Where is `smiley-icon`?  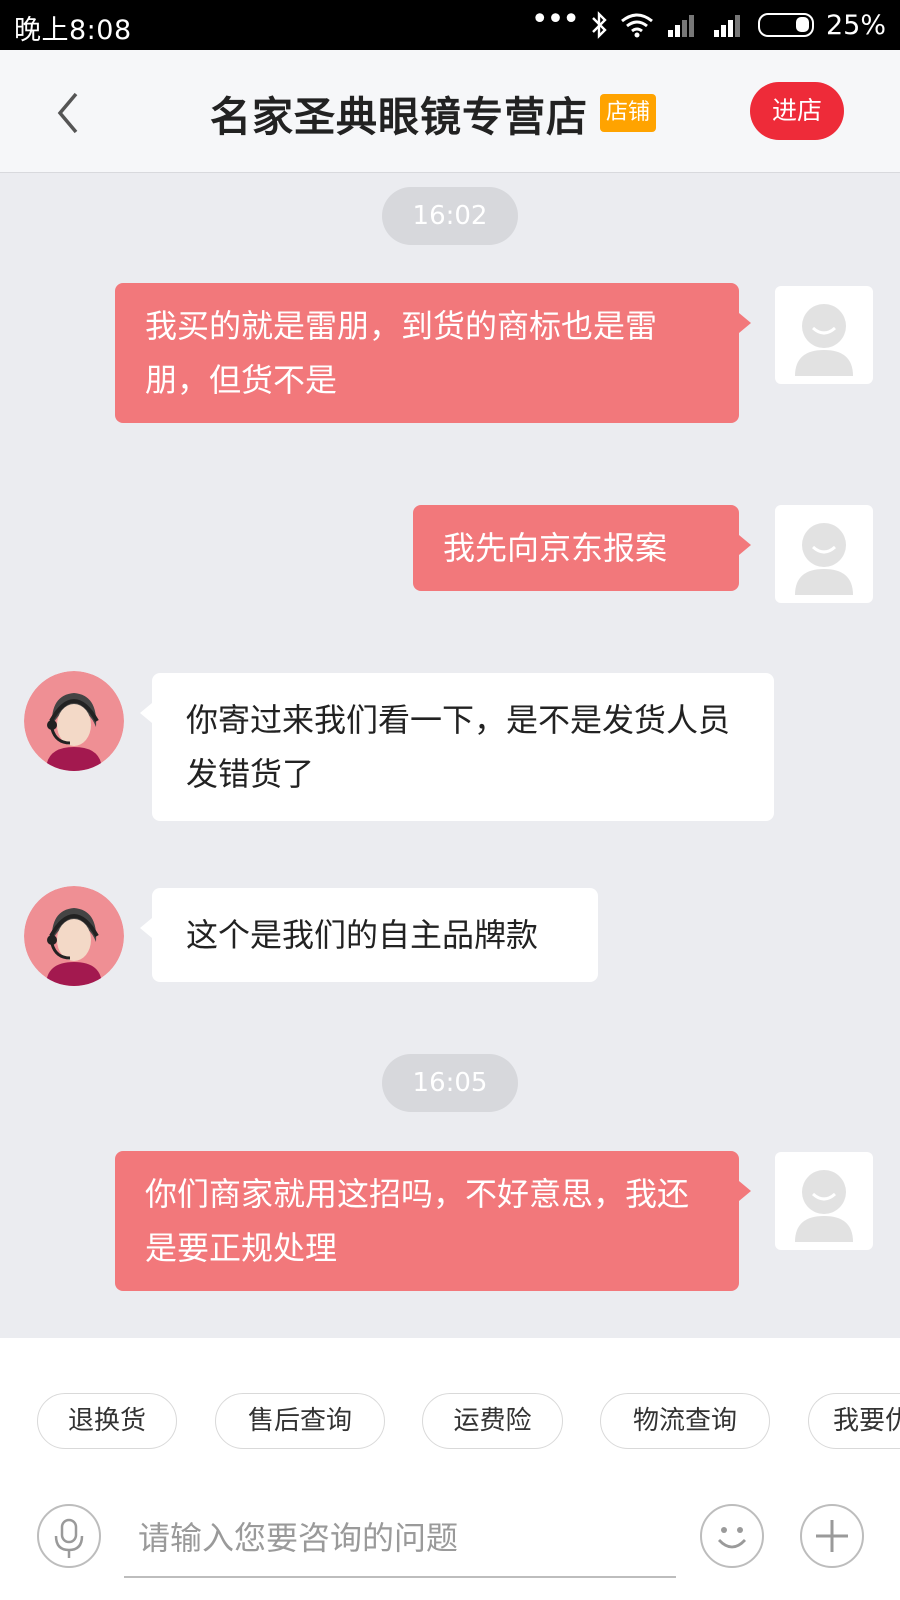
smiley-icon is located at coordinates (732, 1538).